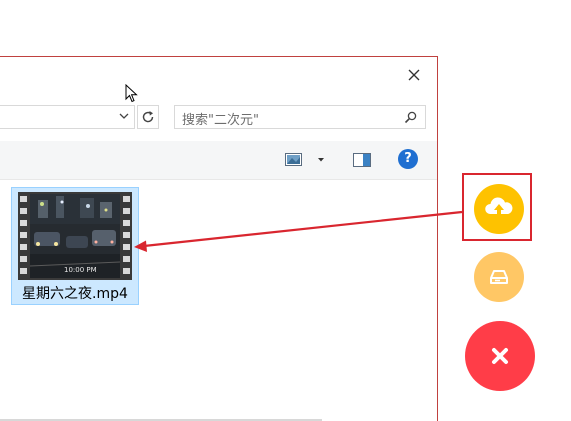  What do you see at coordinates (410, 117) in the screenshot?
I see `search-icon` at bounding box center [410, 117].